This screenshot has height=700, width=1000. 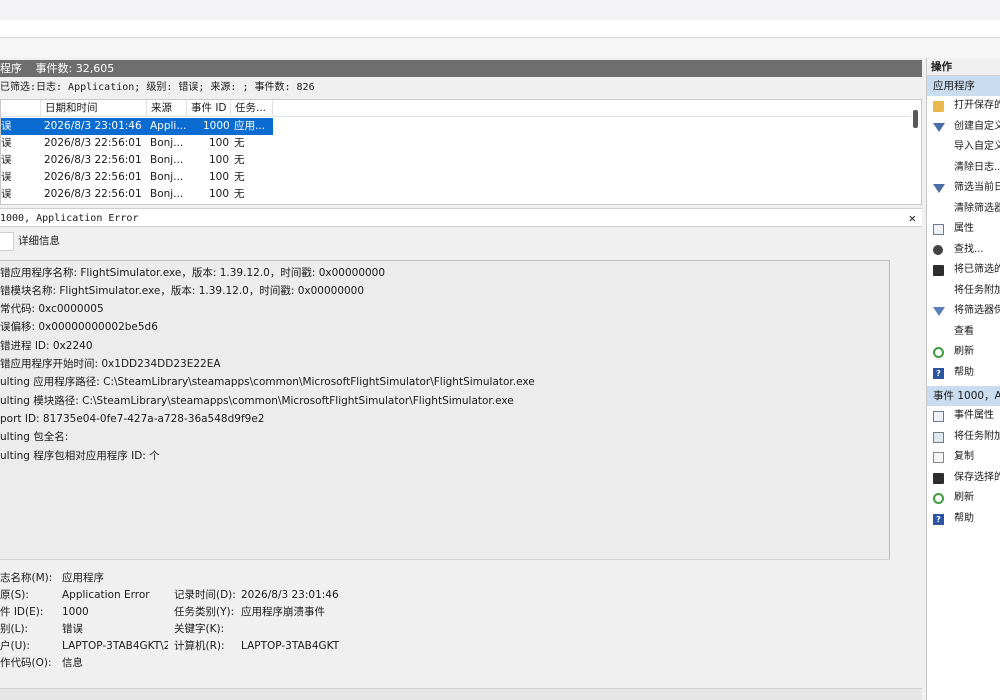 I want to click on action-save-filter: 将筛选器保, so click(x=963, y=311).